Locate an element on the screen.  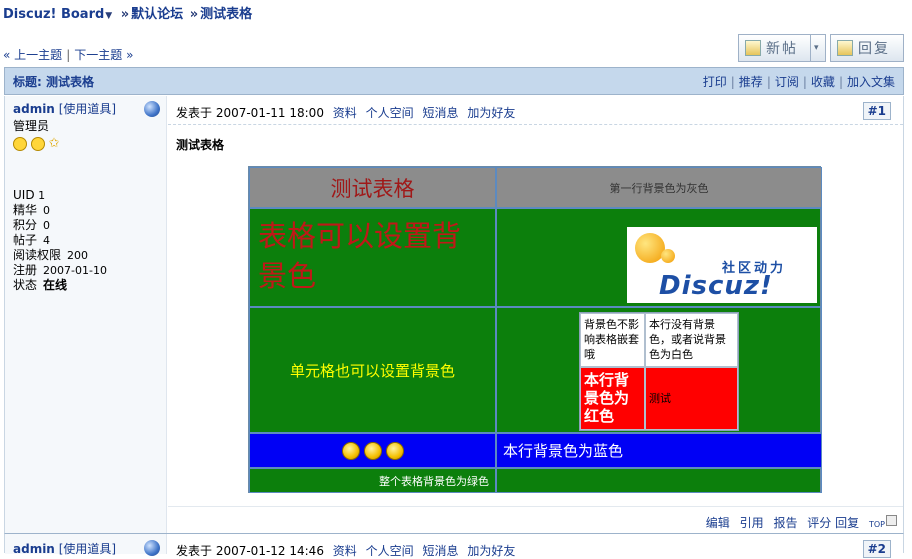
stat-posts: 帖子 4 is located at coordinates (32, 240).